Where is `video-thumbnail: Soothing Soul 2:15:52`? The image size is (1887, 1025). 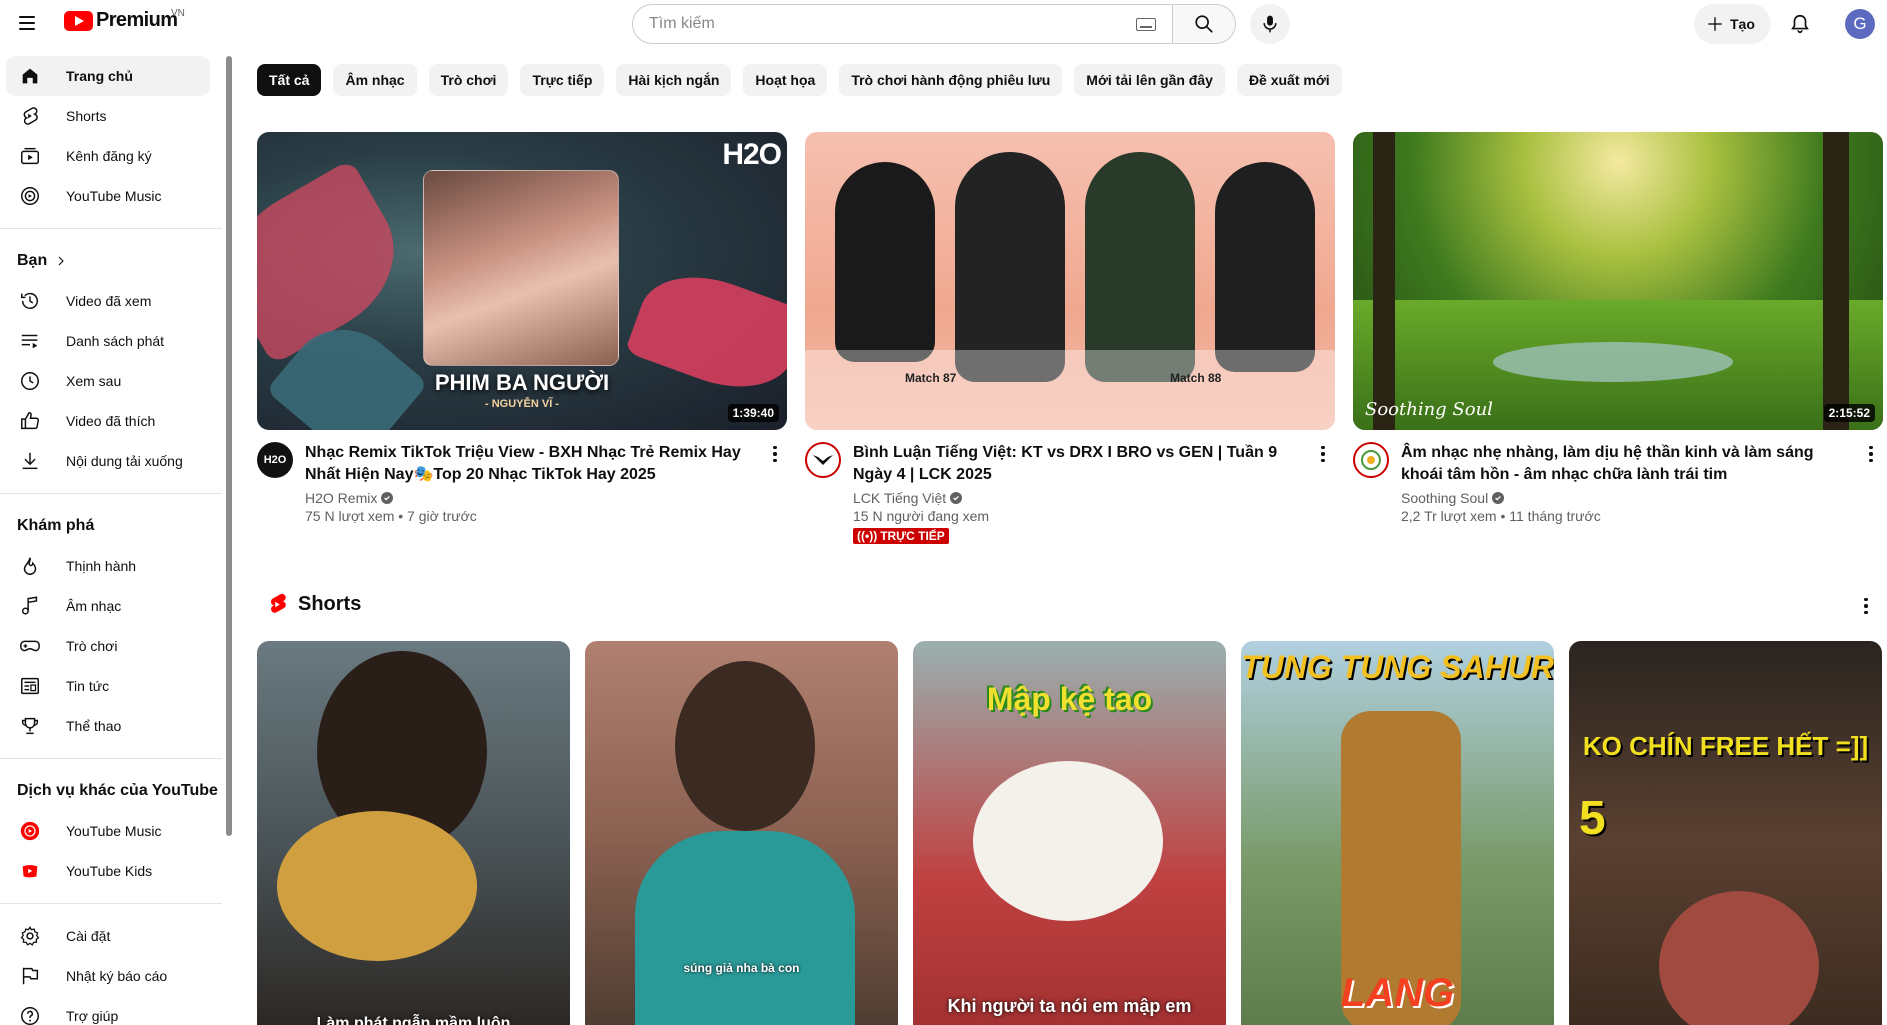 video-thumbnail: Soothing Soul 2:15:52 is located at coordinates (1618, 281).